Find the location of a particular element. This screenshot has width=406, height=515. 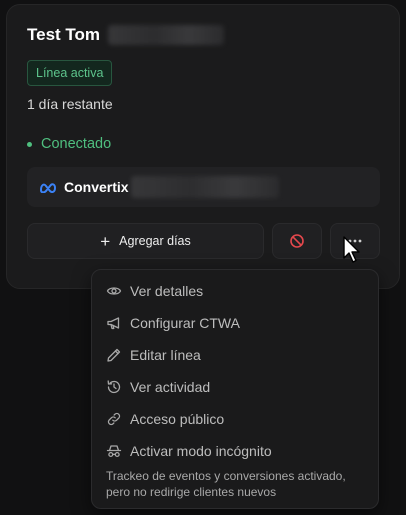

block-icon is located at coordinates (297, 241).